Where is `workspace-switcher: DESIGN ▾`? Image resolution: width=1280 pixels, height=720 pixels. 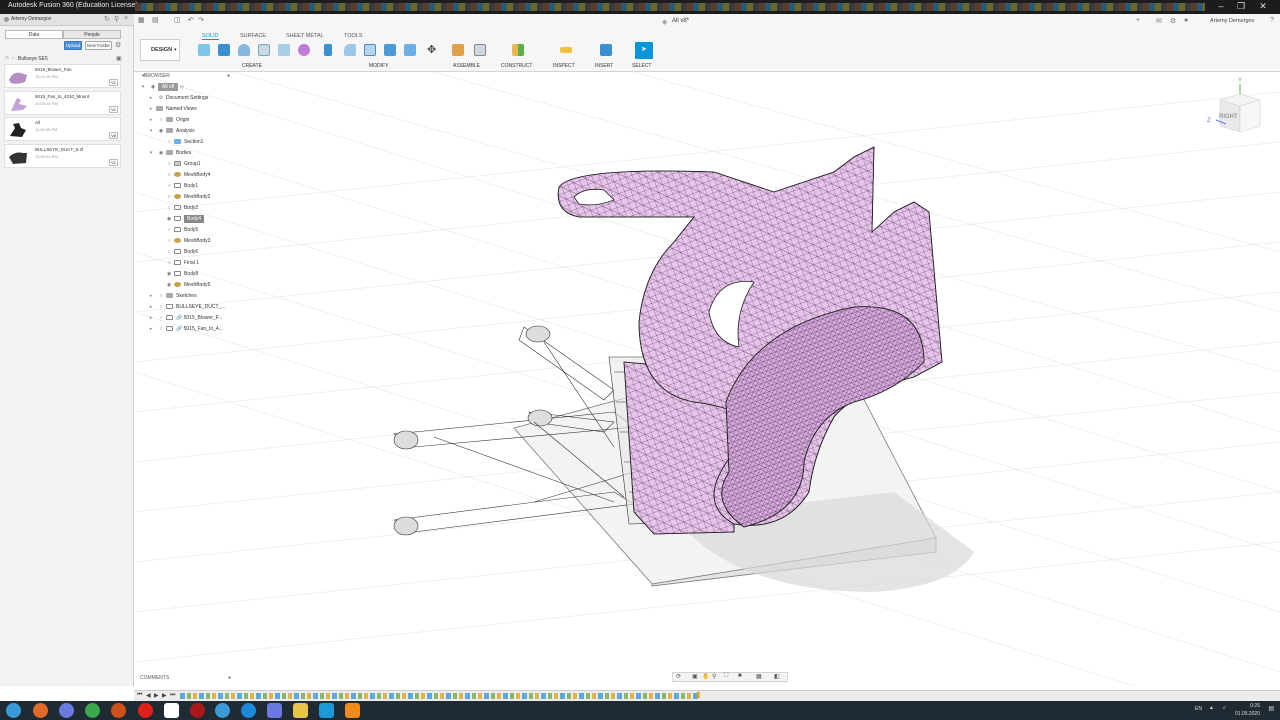
workspace-switcher: DESIGN ▾ is located at coordinates (160, 50).